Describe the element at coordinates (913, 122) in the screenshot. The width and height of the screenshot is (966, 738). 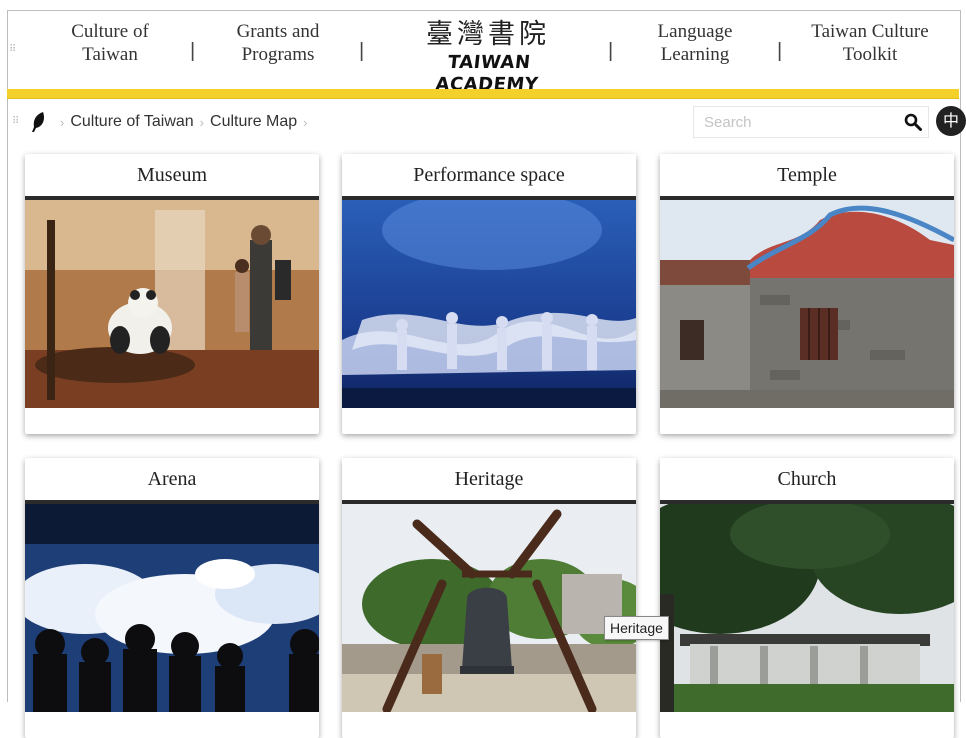
I see `search-icon` at that location.